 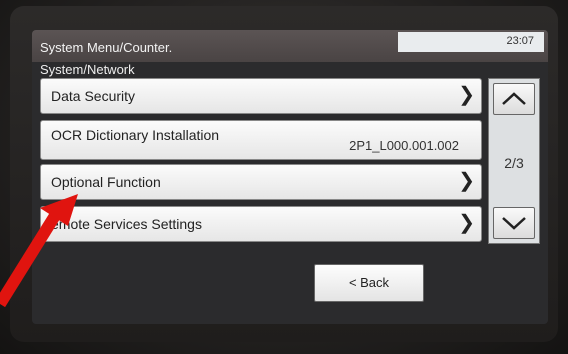 What do you see at coordinates (261, 182) in the screenshot?
I see `menu-item-optional-function: Optional Function ❯` at bounding box center [261, 182].